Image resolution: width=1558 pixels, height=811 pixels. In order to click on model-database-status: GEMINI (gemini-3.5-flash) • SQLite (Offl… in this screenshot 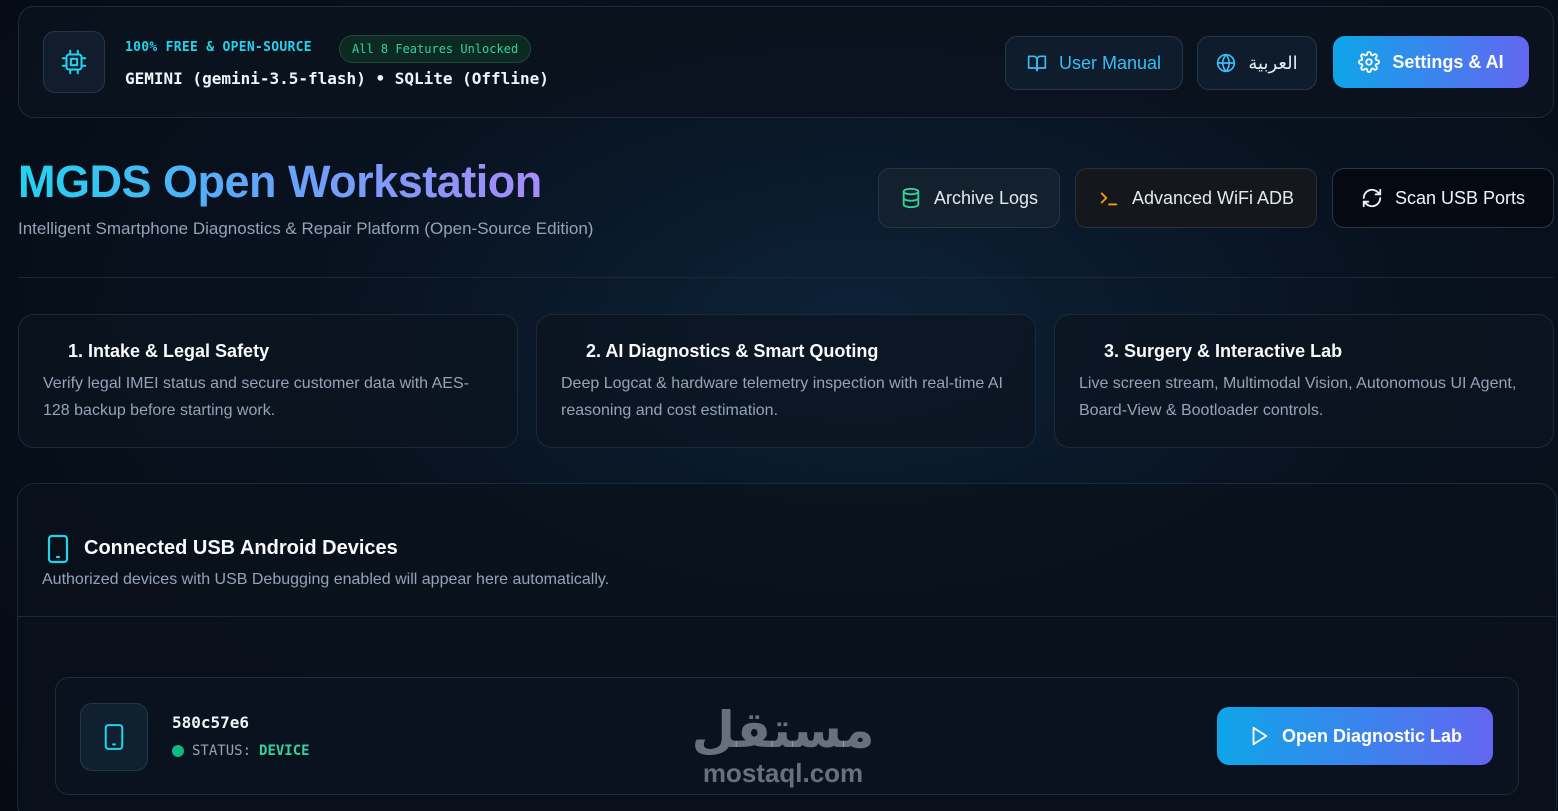, I will do `click(337, 78)`.